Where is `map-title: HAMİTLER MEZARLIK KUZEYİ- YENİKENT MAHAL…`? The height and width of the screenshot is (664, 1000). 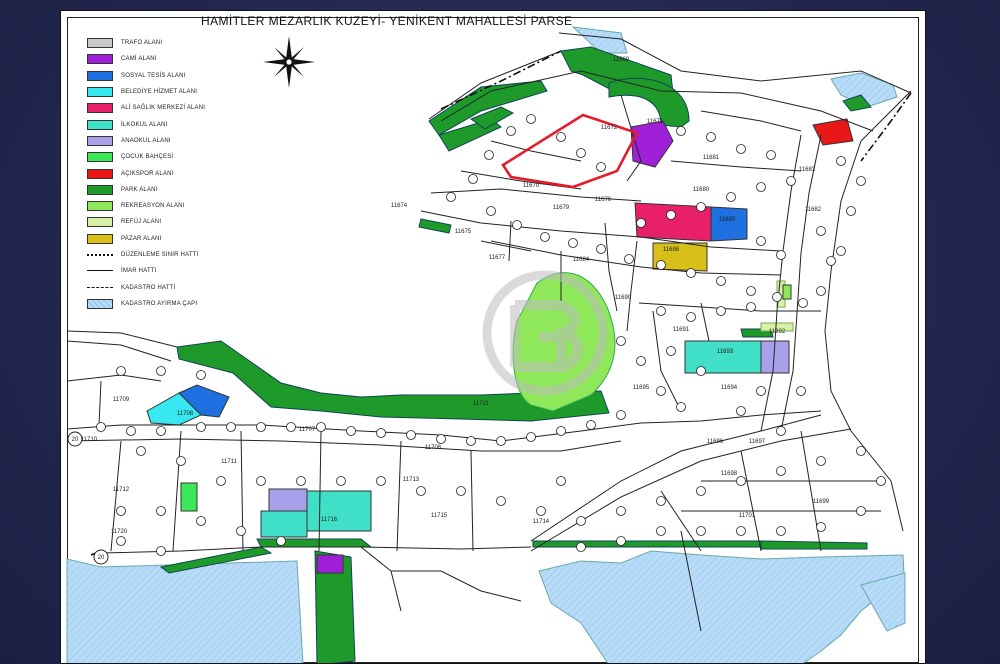 map-title: HAMİTLER MEZARLIK KUZEYİ- YENİKENT MAHAL… is located at coordinates (387, 21).